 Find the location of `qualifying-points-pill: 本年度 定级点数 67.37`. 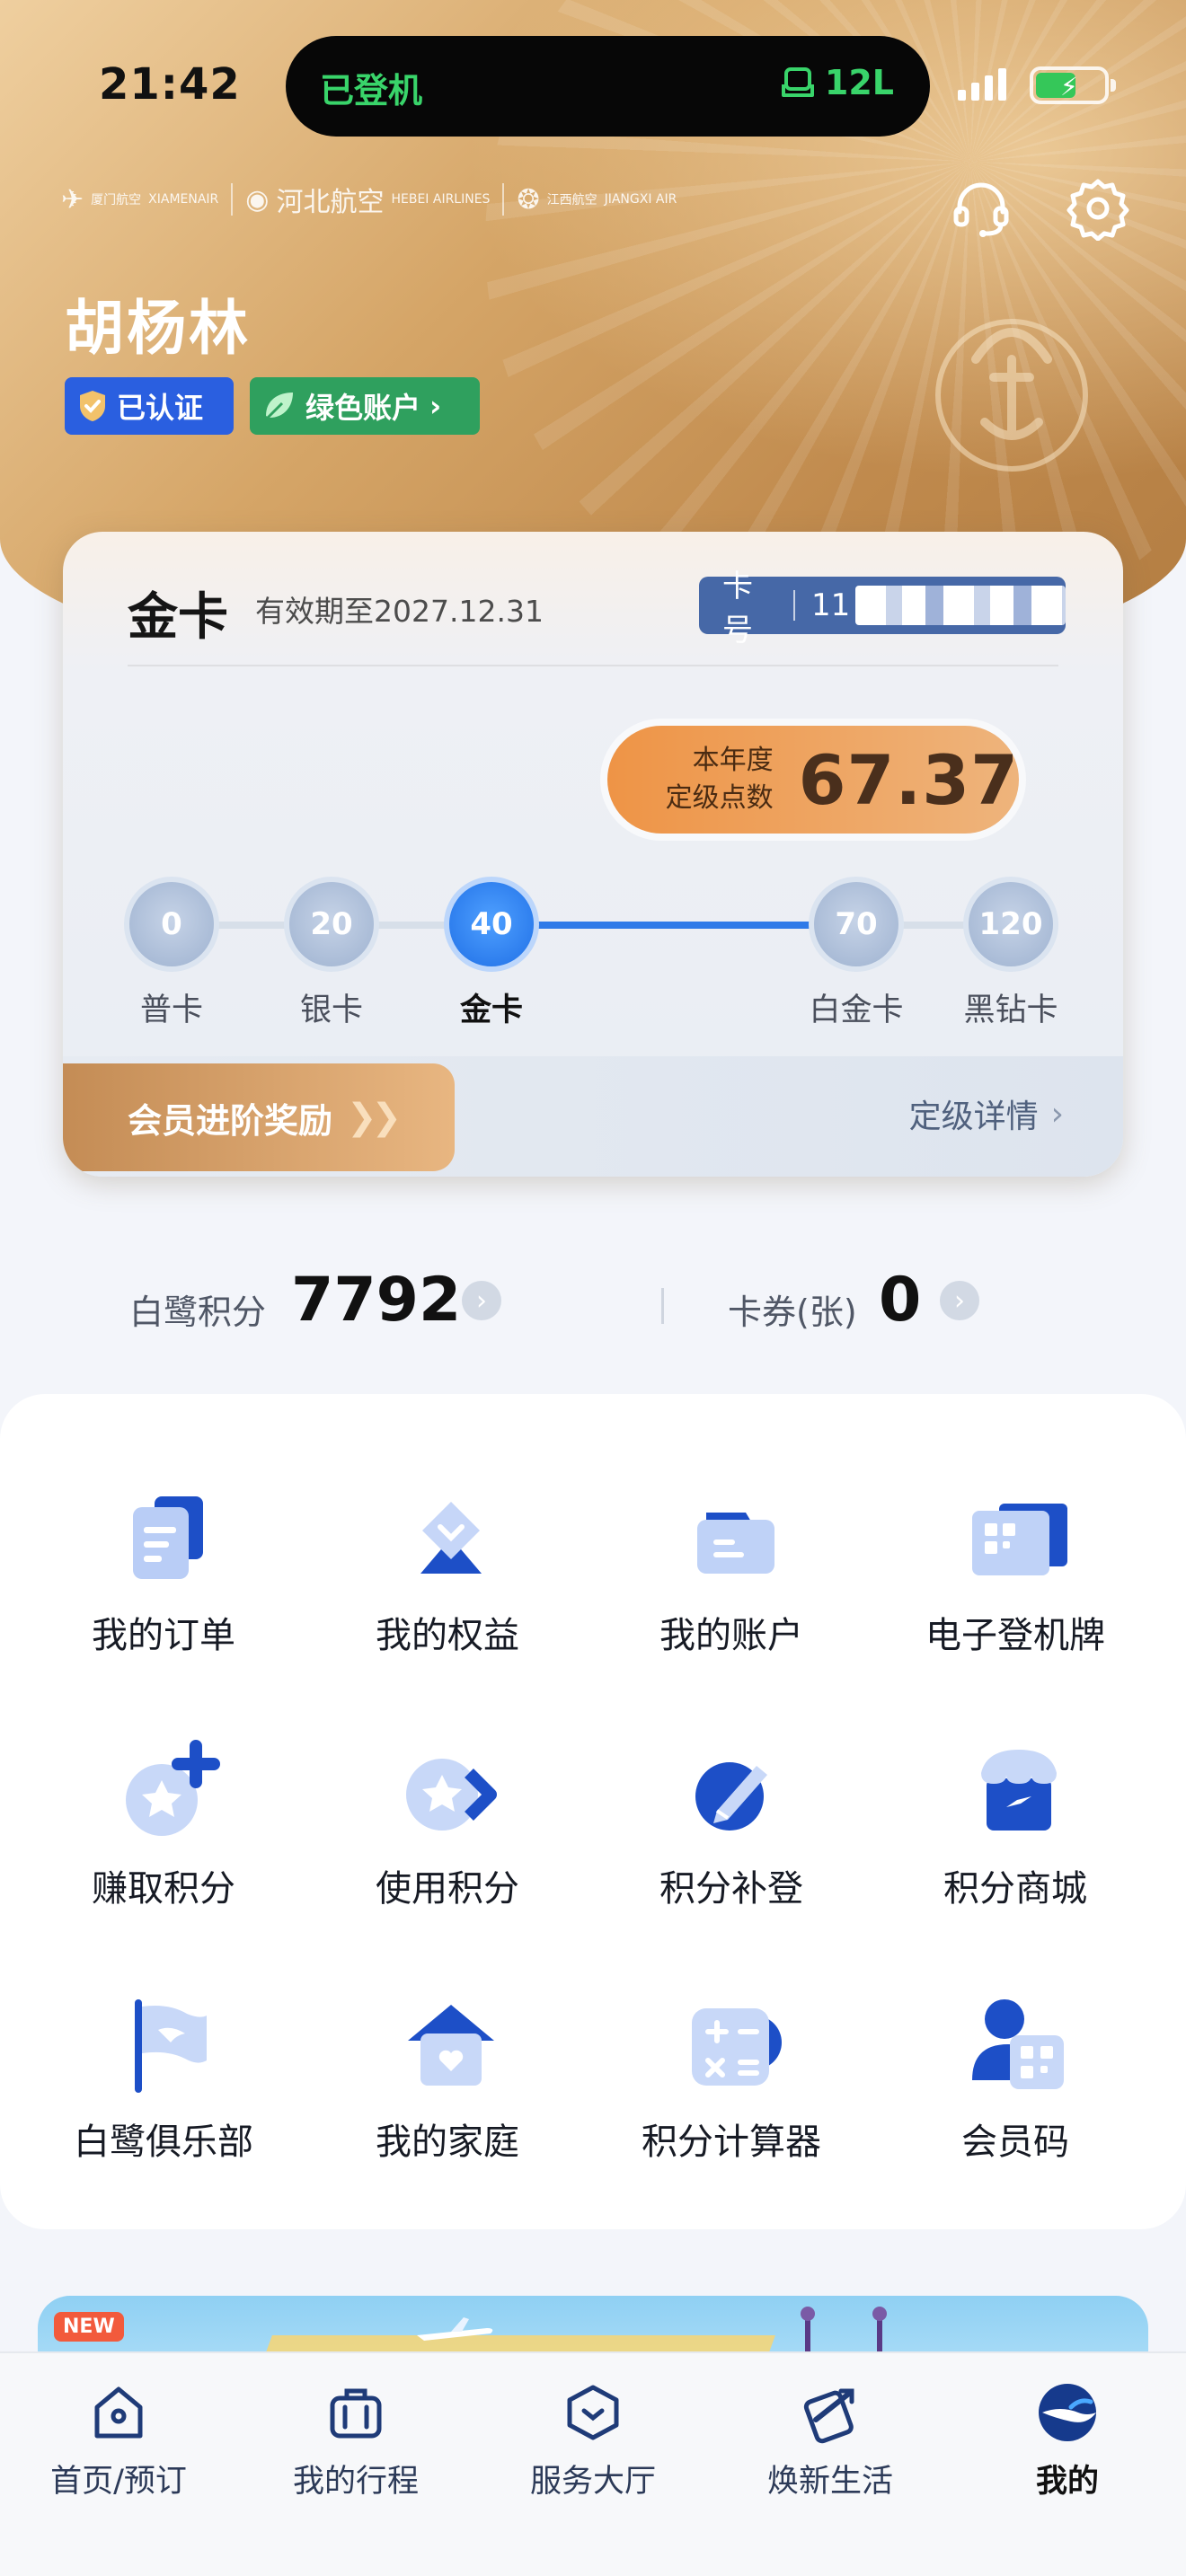

qualifying-points-pill: 本年度 定级点数 67.37 is located at coordinates (813, 780).